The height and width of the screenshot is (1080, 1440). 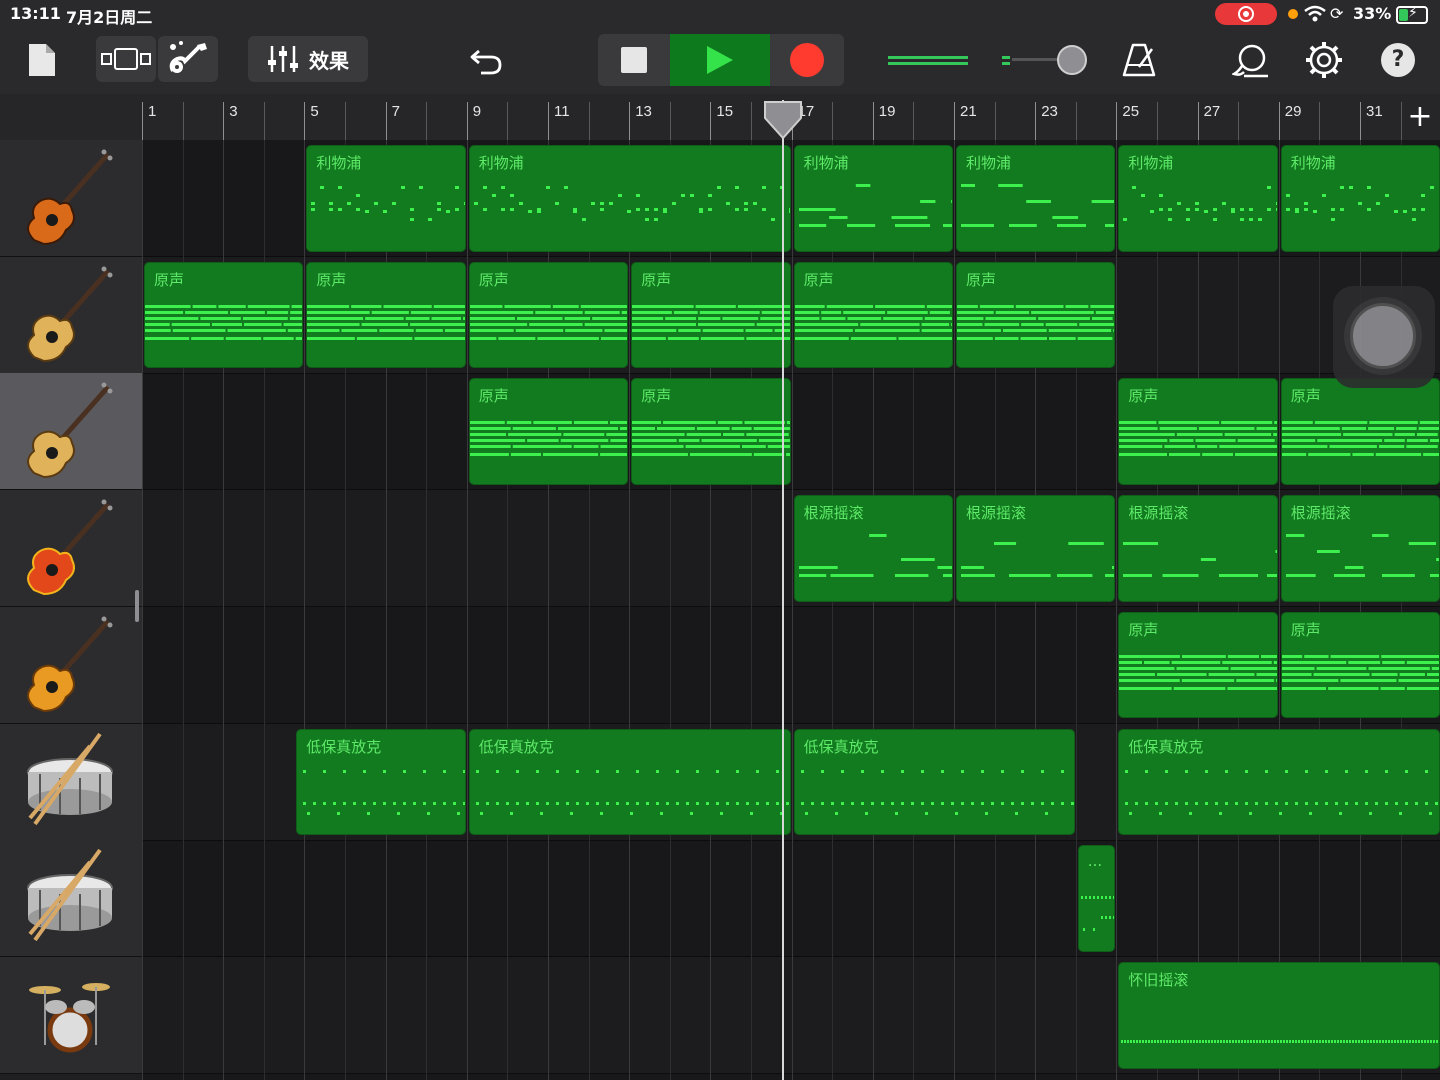 I want to click on acoustic-guitar-icon, so click(x=70, y=430).